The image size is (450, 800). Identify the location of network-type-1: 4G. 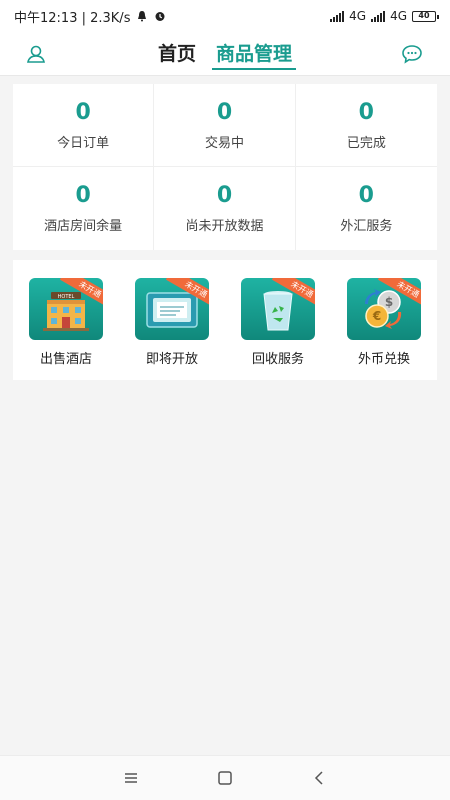
(358, 16).